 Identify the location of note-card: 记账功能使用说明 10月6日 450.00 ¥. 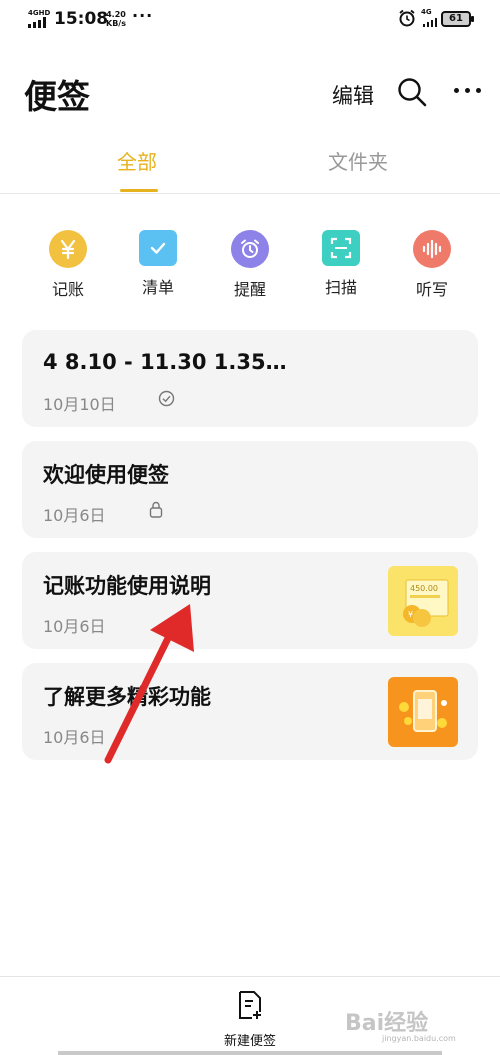
(250, 600).